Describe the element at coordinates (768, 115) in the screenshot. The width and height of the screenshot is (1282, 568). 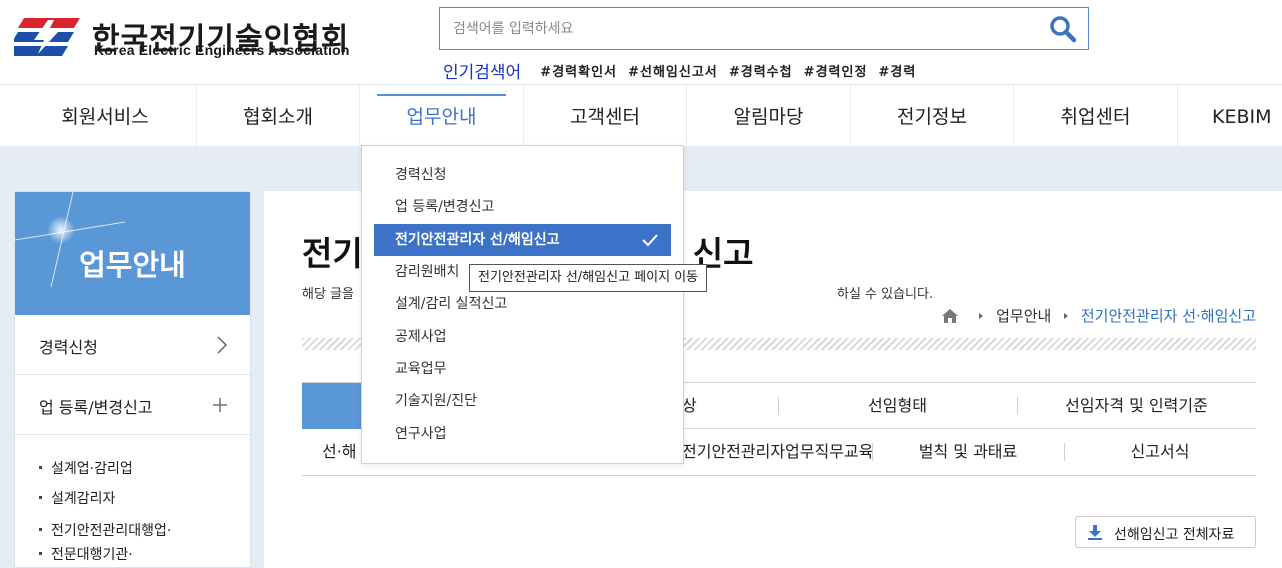
I see `gnb-notices: 알림마당` at that location.